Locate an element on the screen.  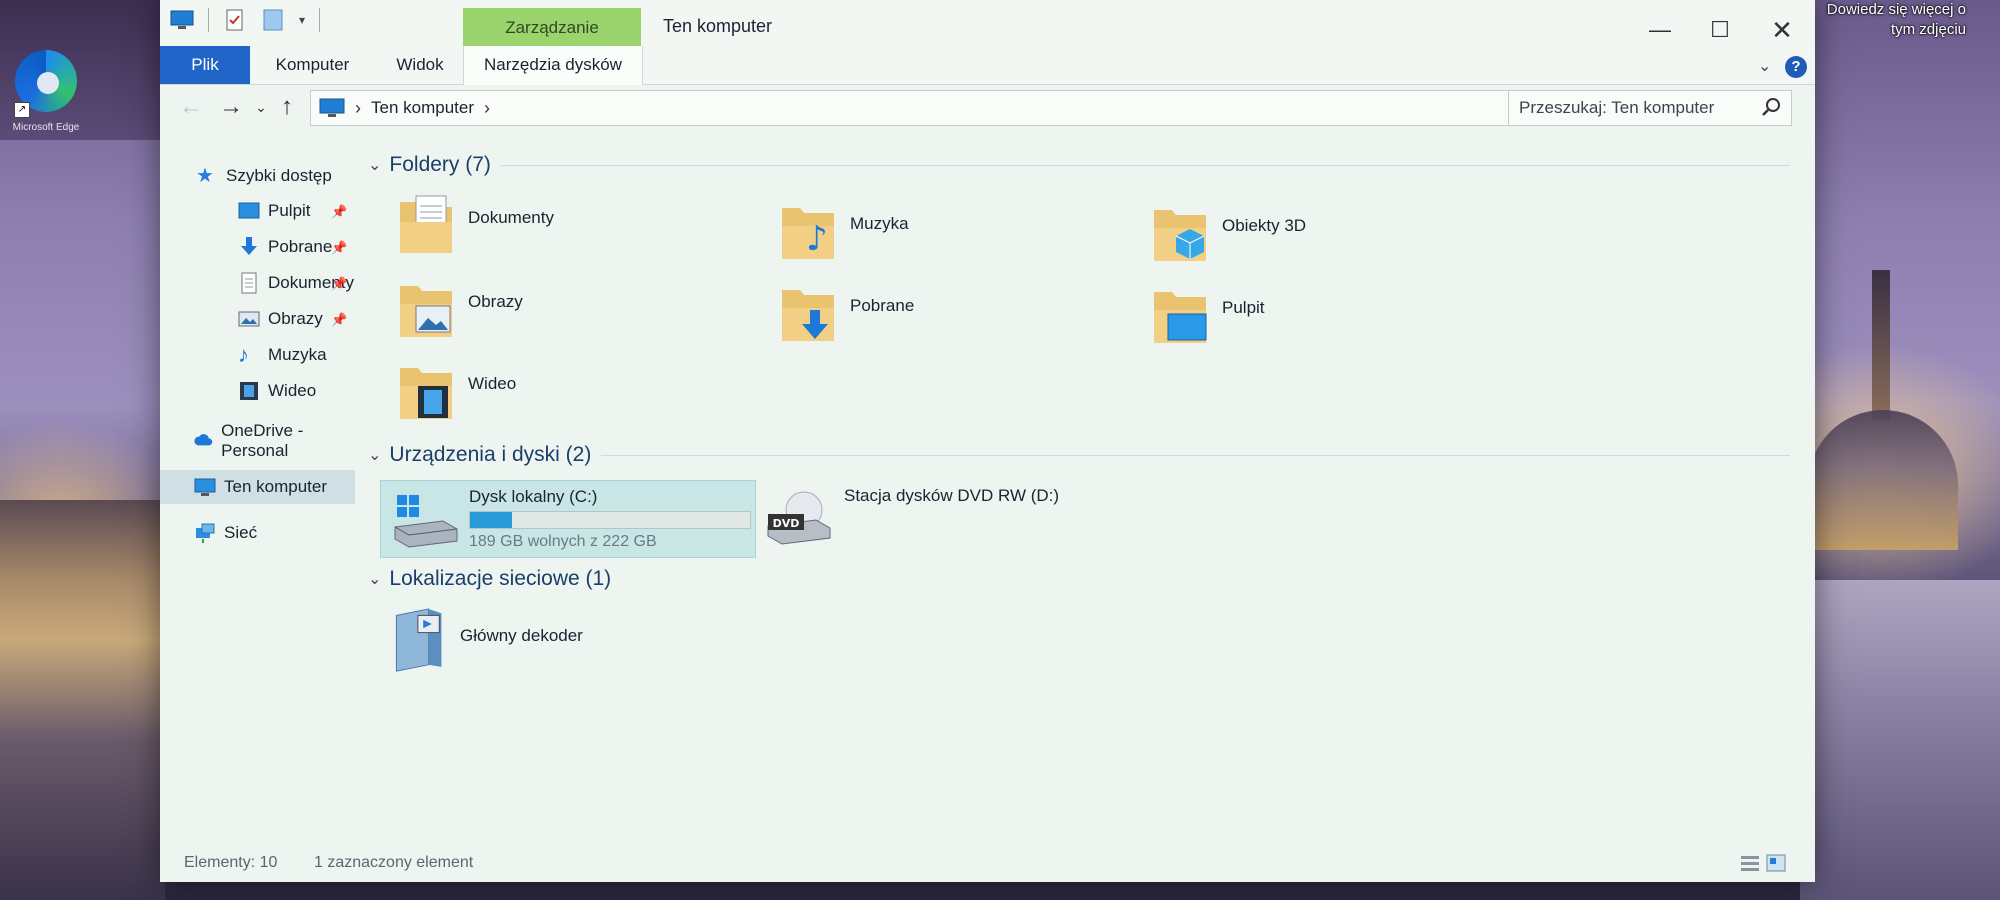
new-folder-icon is located at coordinates (273, 20).